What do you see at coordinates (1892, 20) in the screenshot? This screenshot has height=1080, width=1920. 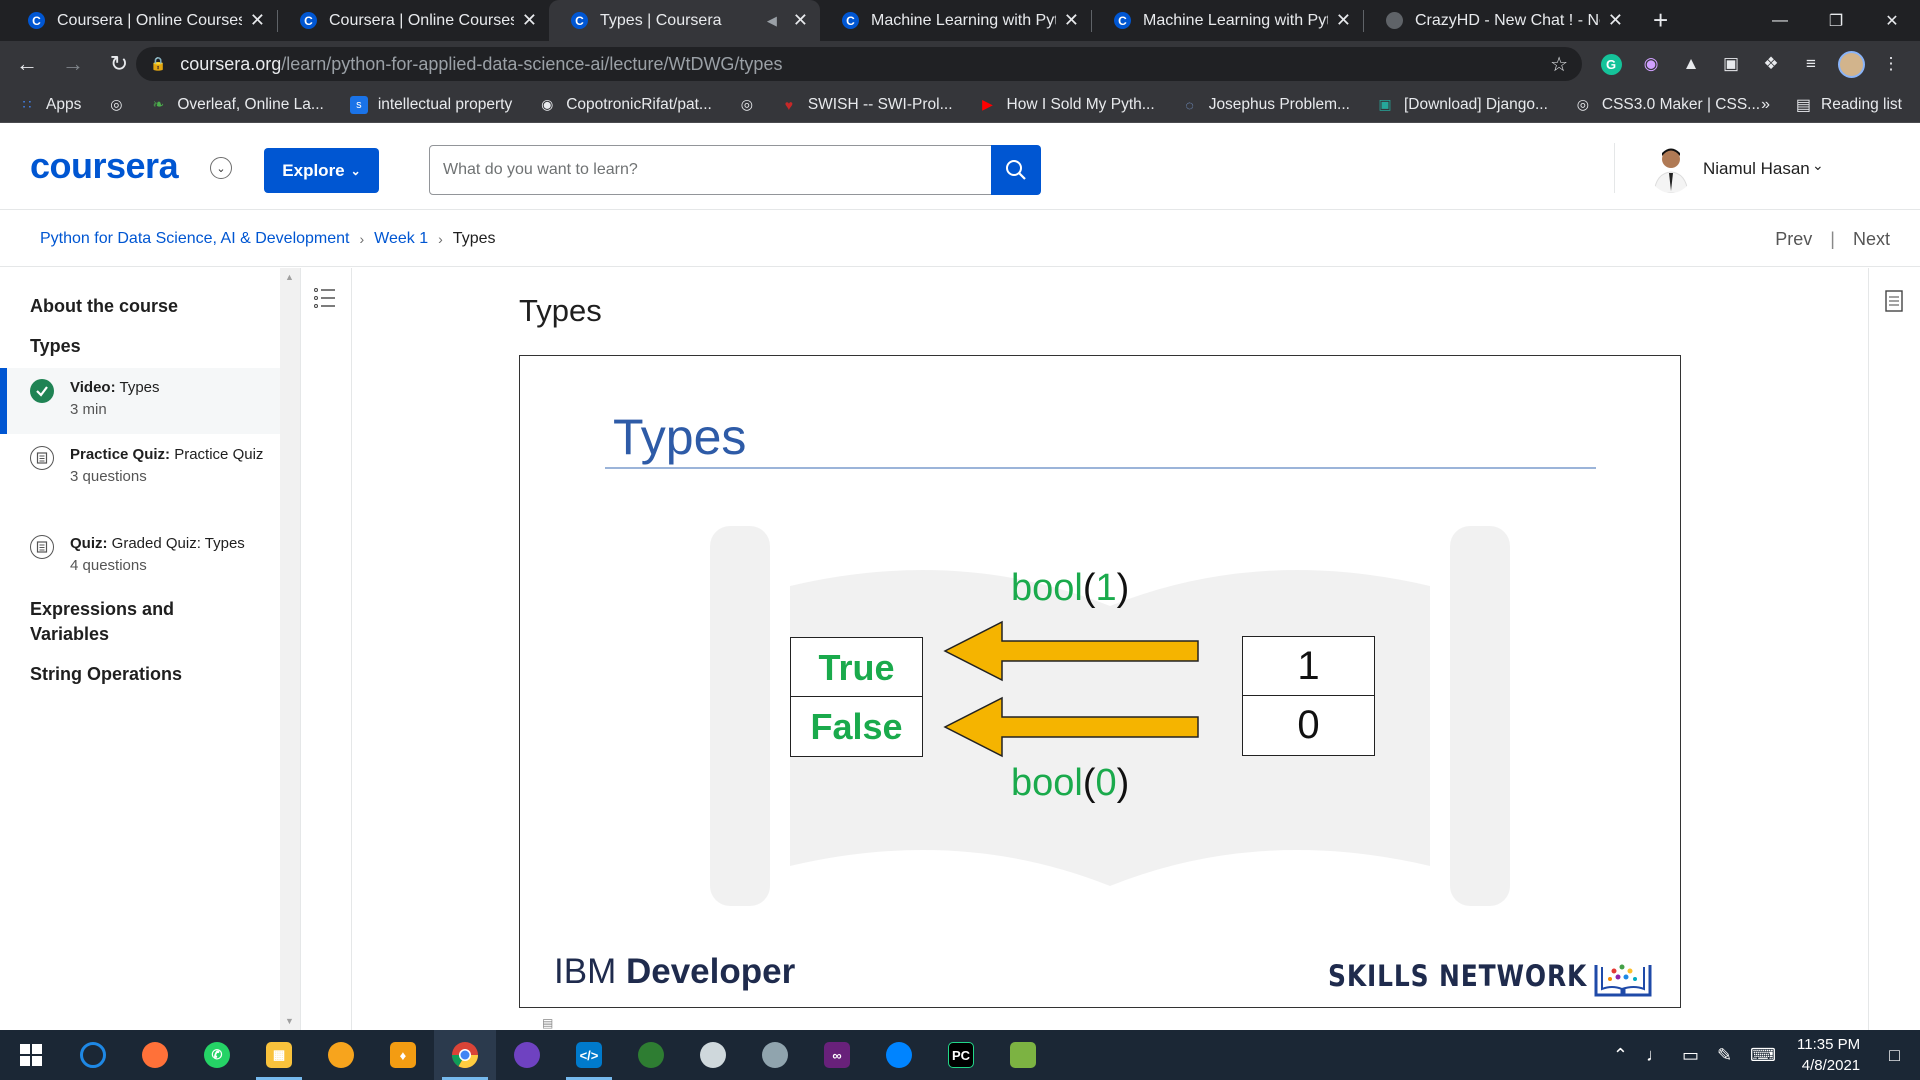 I see `close-window-button: ✕` at bounding box center [1892, 20].